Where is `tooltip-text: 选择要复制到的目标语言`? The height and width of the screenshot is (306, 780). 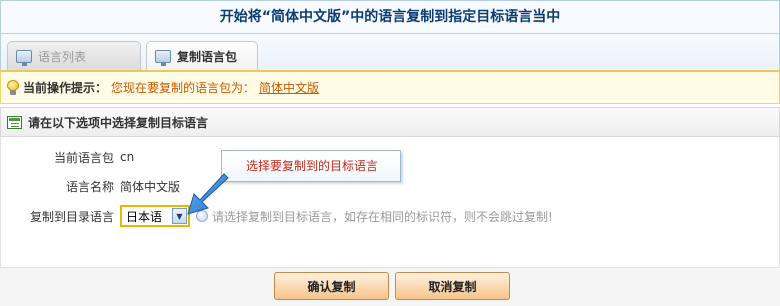 tooltip-text: 选择要复制到的目标语言 is located at coordinates (312, 166).